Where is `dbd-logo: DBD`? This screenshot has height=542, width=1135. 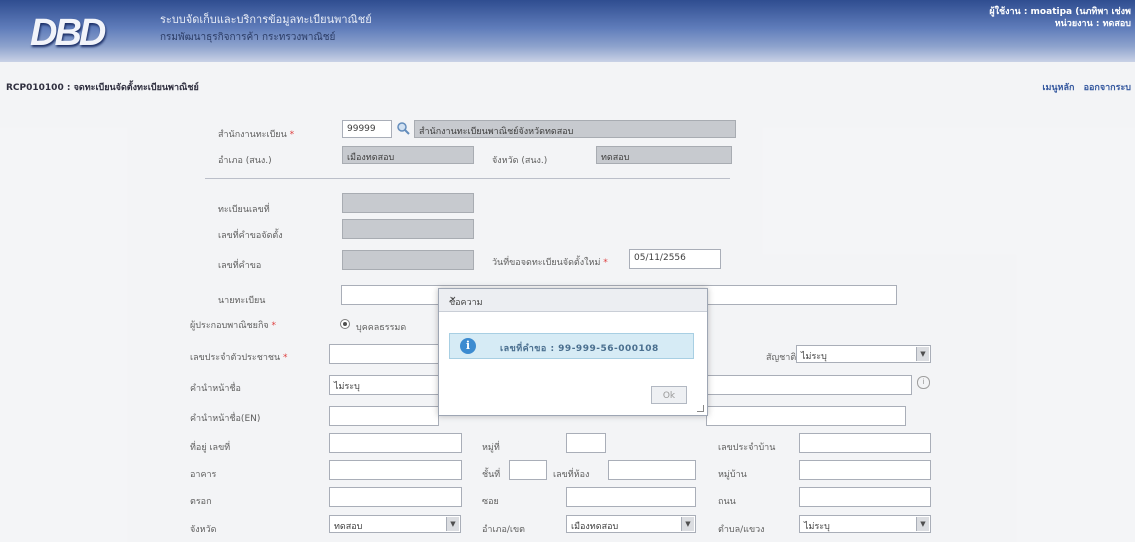
dbd-logo: DBD is located at coordinates (68, 33).